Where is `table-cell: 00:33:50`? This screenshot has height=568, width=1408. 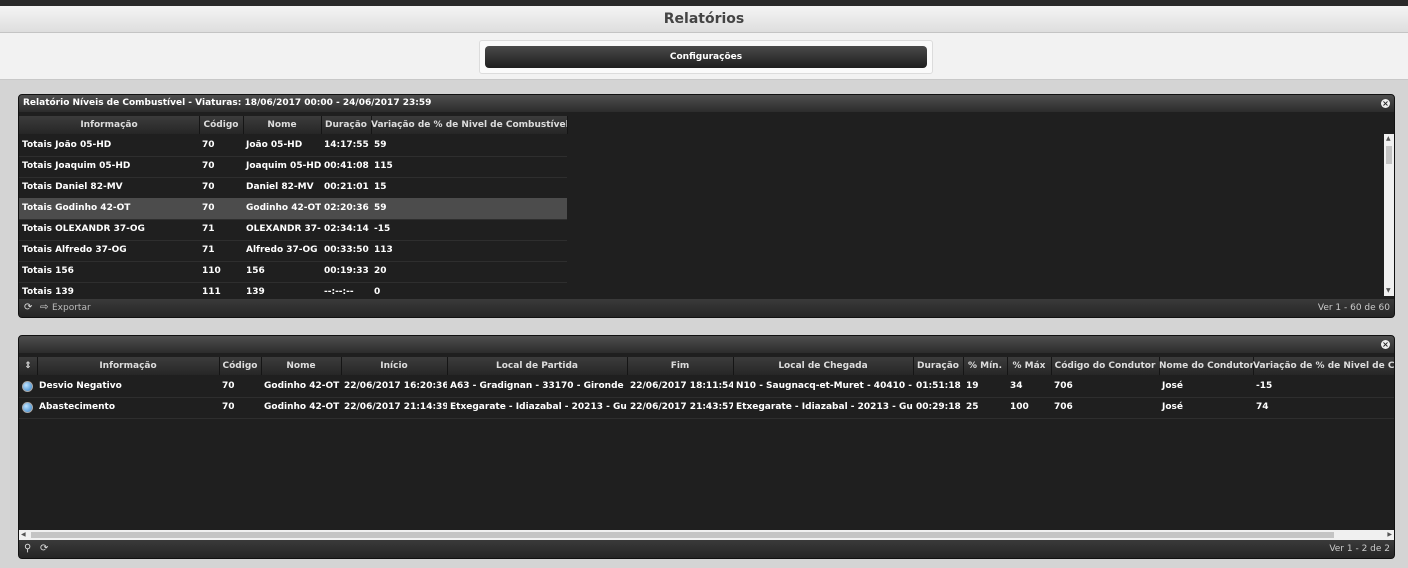 table-cell: 00:33:50 is located at coordinates (346, 250).